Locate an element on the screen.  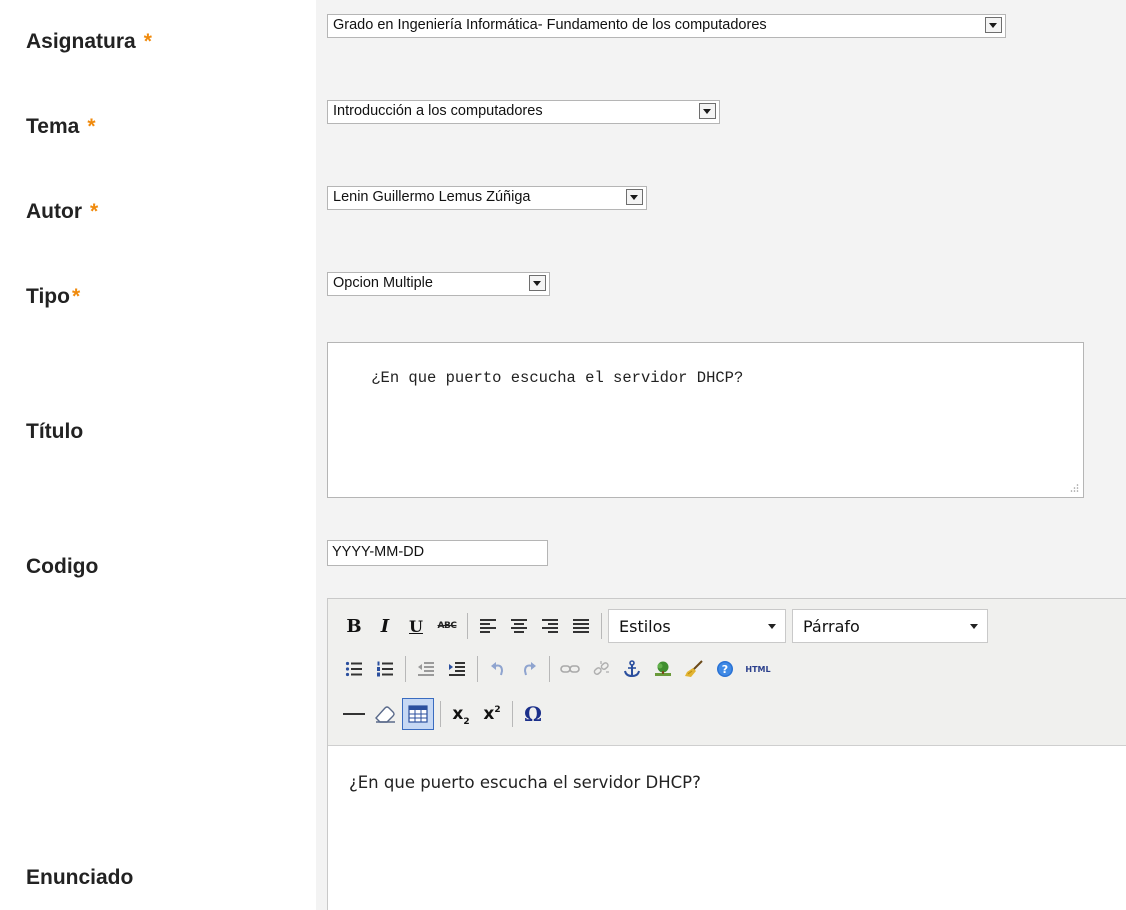
superscript-icon: x2 is located at coordinates (492, 714).